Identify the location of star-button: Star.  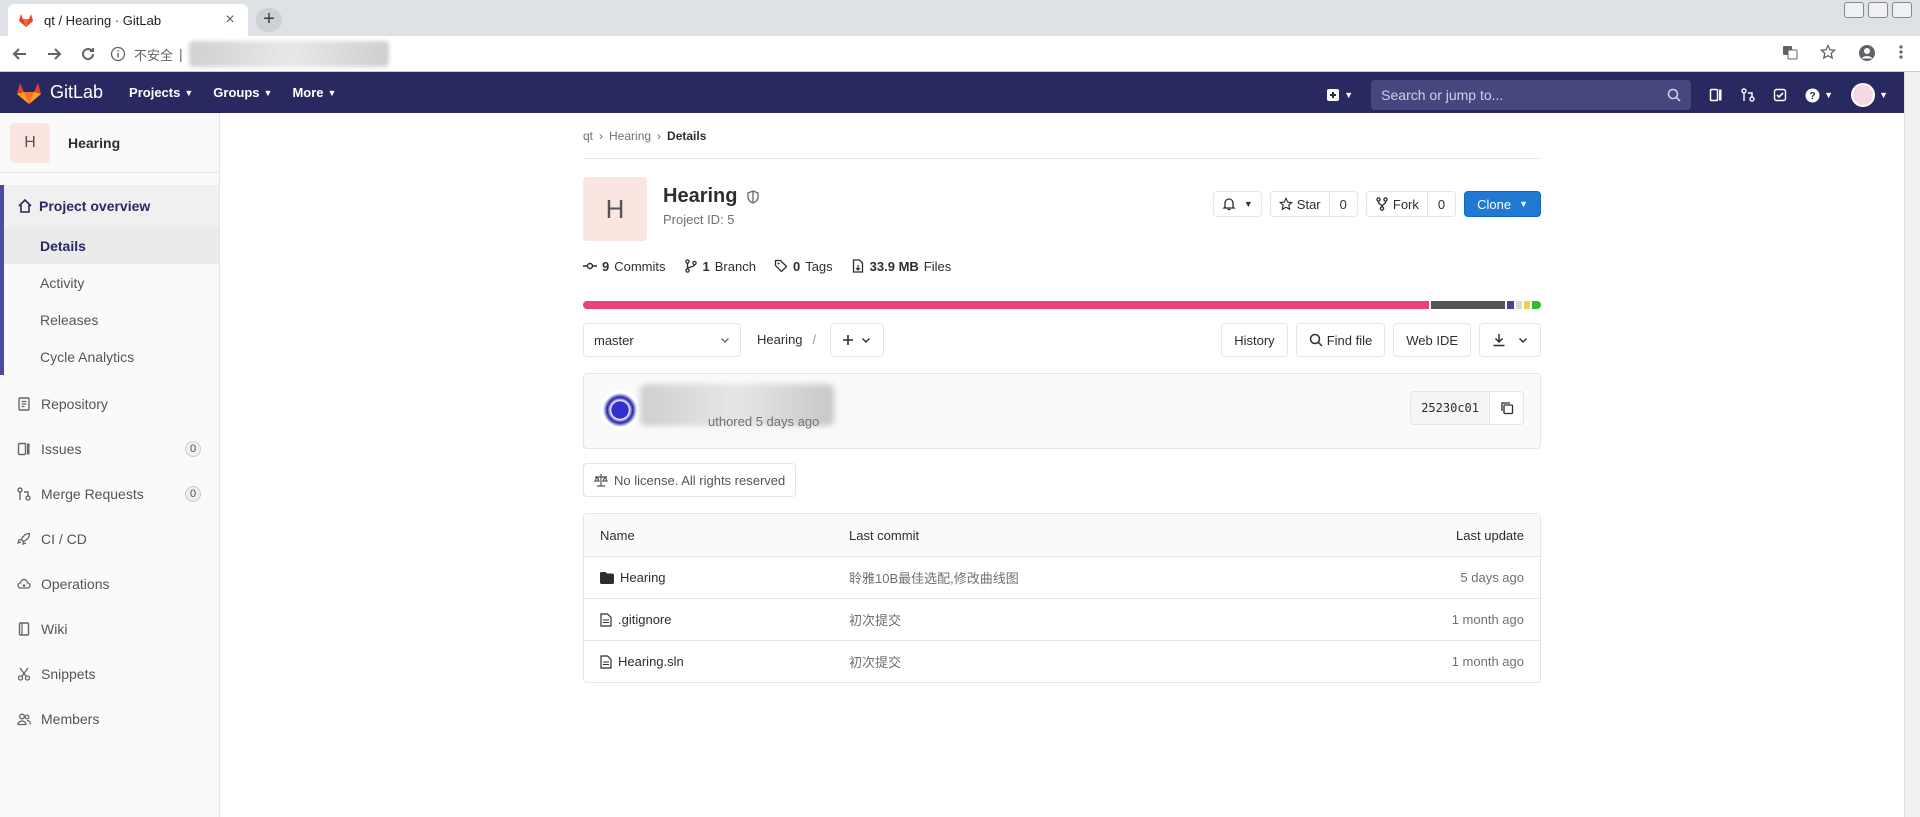
(1299, 204).